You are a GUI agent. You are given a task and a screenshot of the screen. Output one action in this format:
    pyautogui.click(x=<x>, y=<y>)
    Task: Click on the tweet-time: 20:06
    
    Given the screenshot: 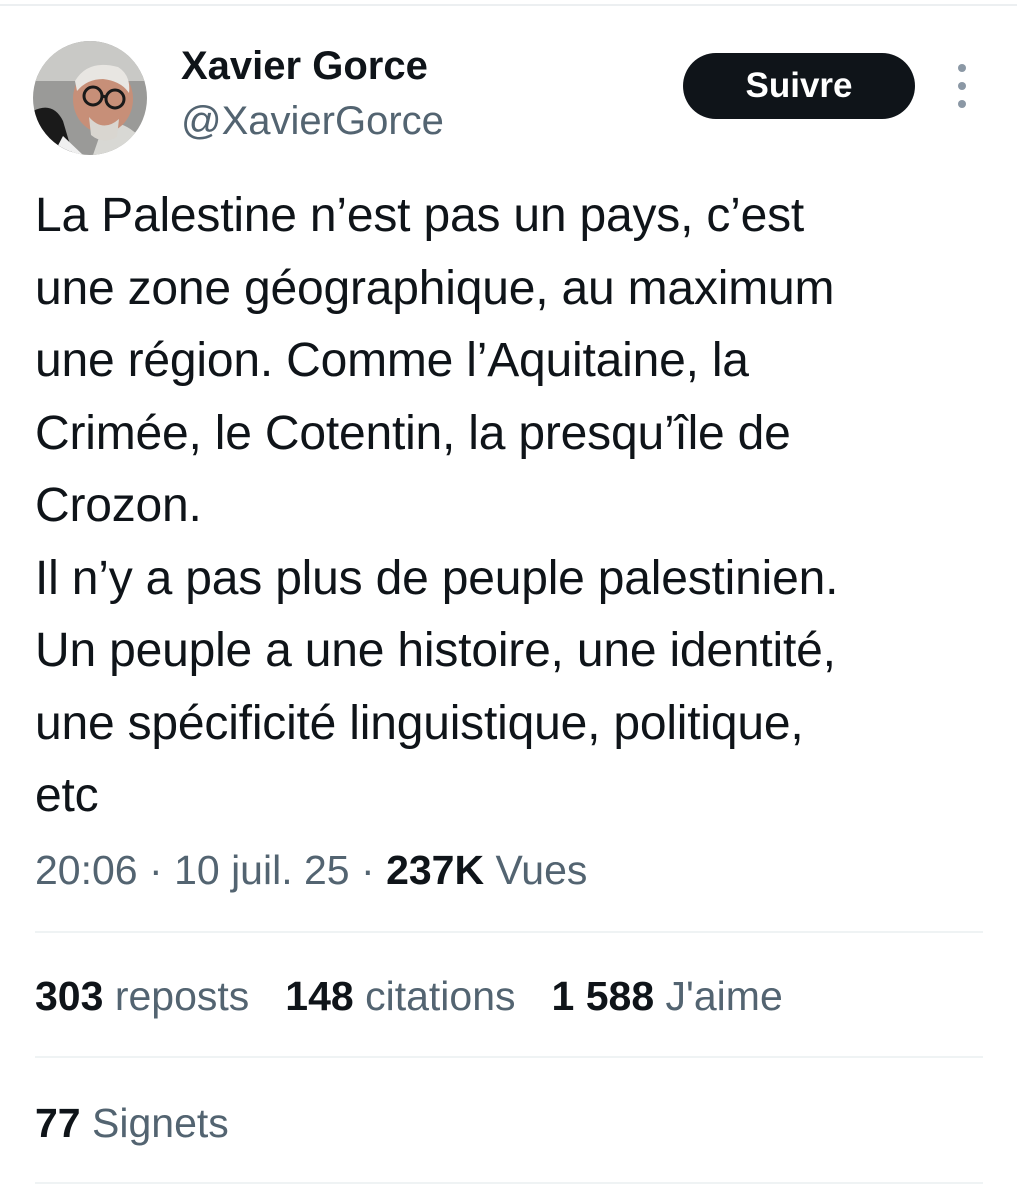 What is the action you would take?
    pyautogui.click(x=86, y=870)
    